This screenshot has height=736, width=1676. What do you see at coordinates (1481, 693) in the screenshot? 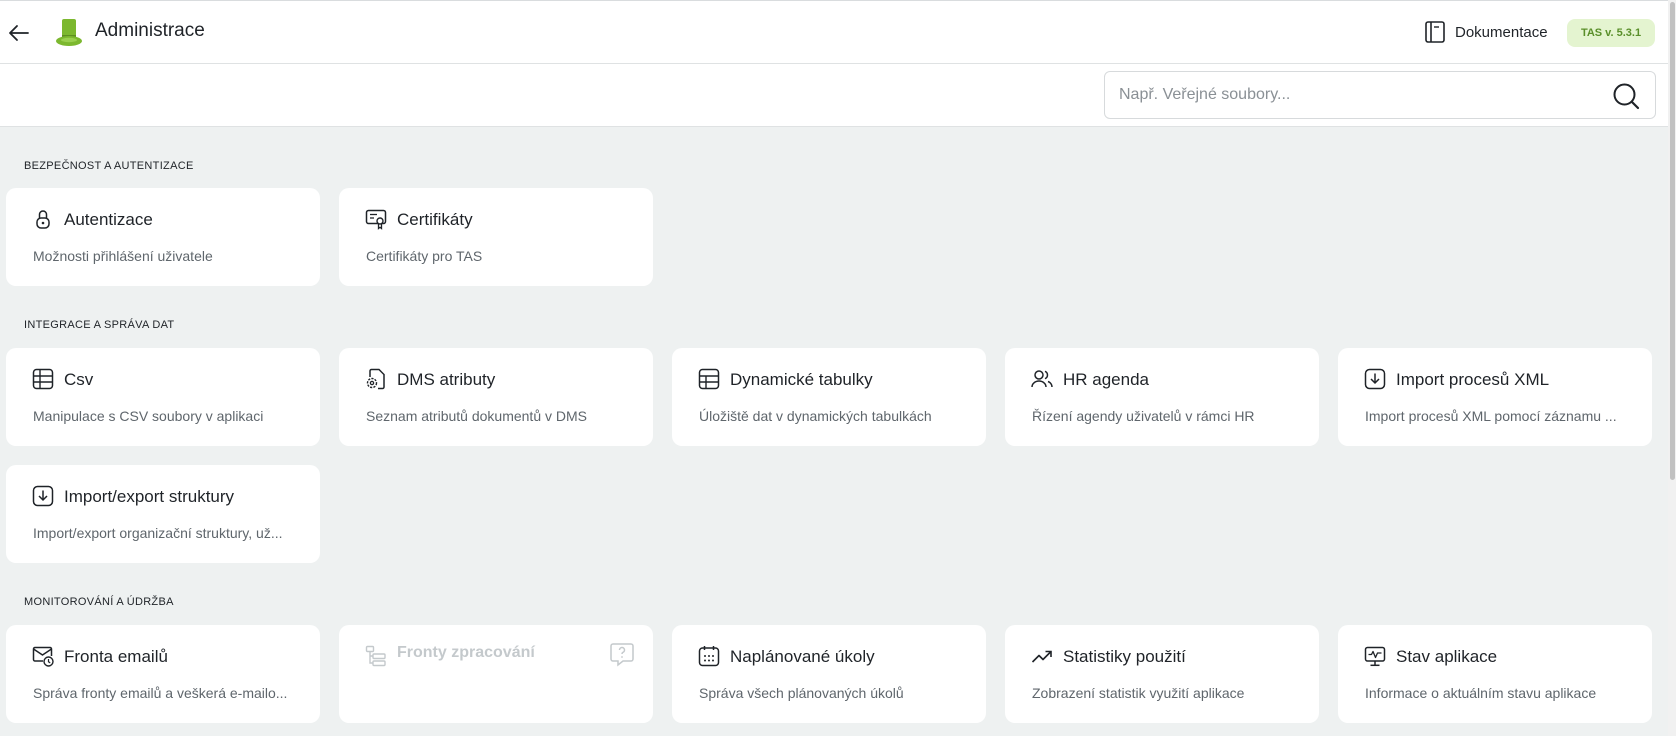
I see `card-description: Informace o aktuálním stavu aplikace` at bounding box center [1481, 693].